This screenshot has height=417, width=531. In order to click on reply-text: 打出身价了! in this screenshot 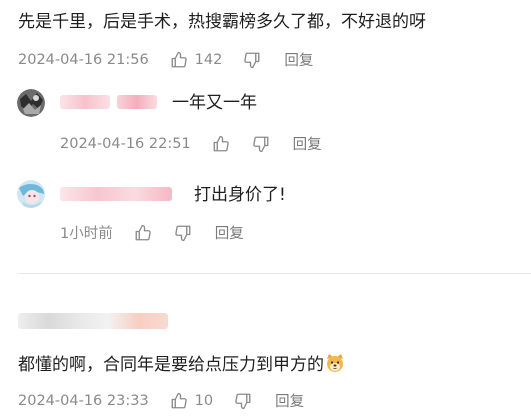, I will do `click(240, 195)`.